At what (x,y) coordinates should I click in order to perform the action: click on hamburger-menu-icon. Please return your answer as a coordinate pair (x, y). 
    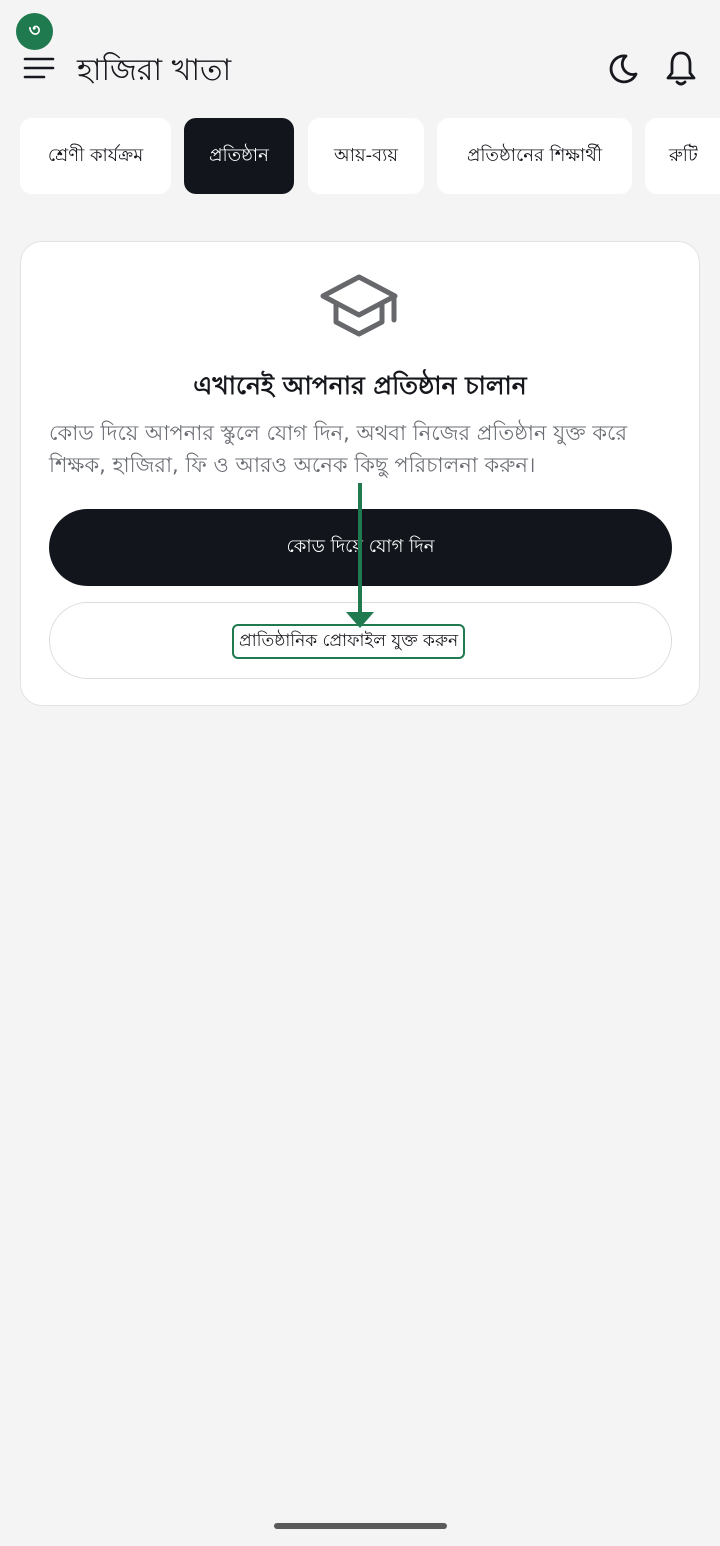
    Looking at the image, I should click on (39, 68).